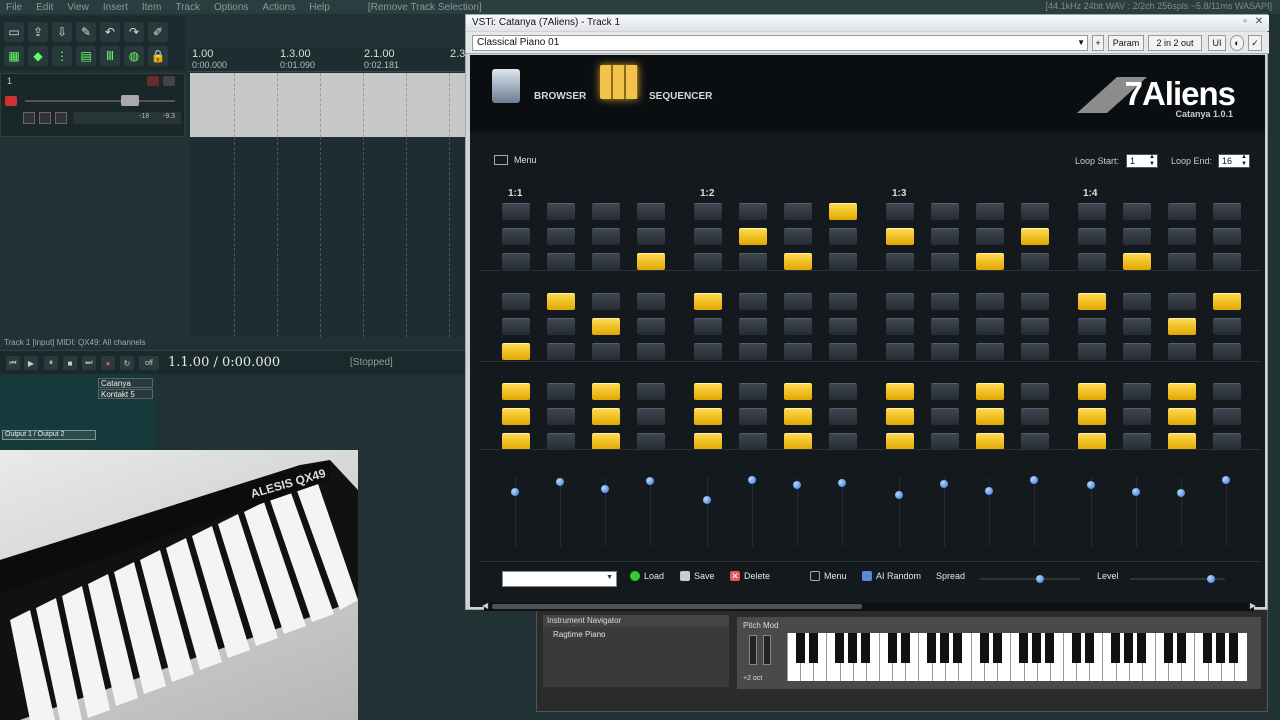 This screenshot has height=720, width=1280. Describe the element at coordinates (891, 576) in the screenshot. I see `ai-random-button: AI Random` at that location.